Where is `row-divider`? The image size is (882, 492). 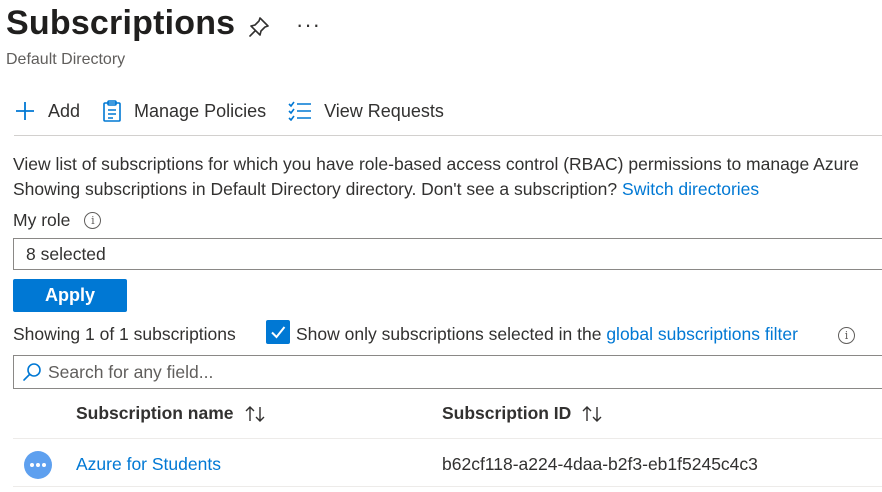
row-divider is located at coordinates (447, 486).